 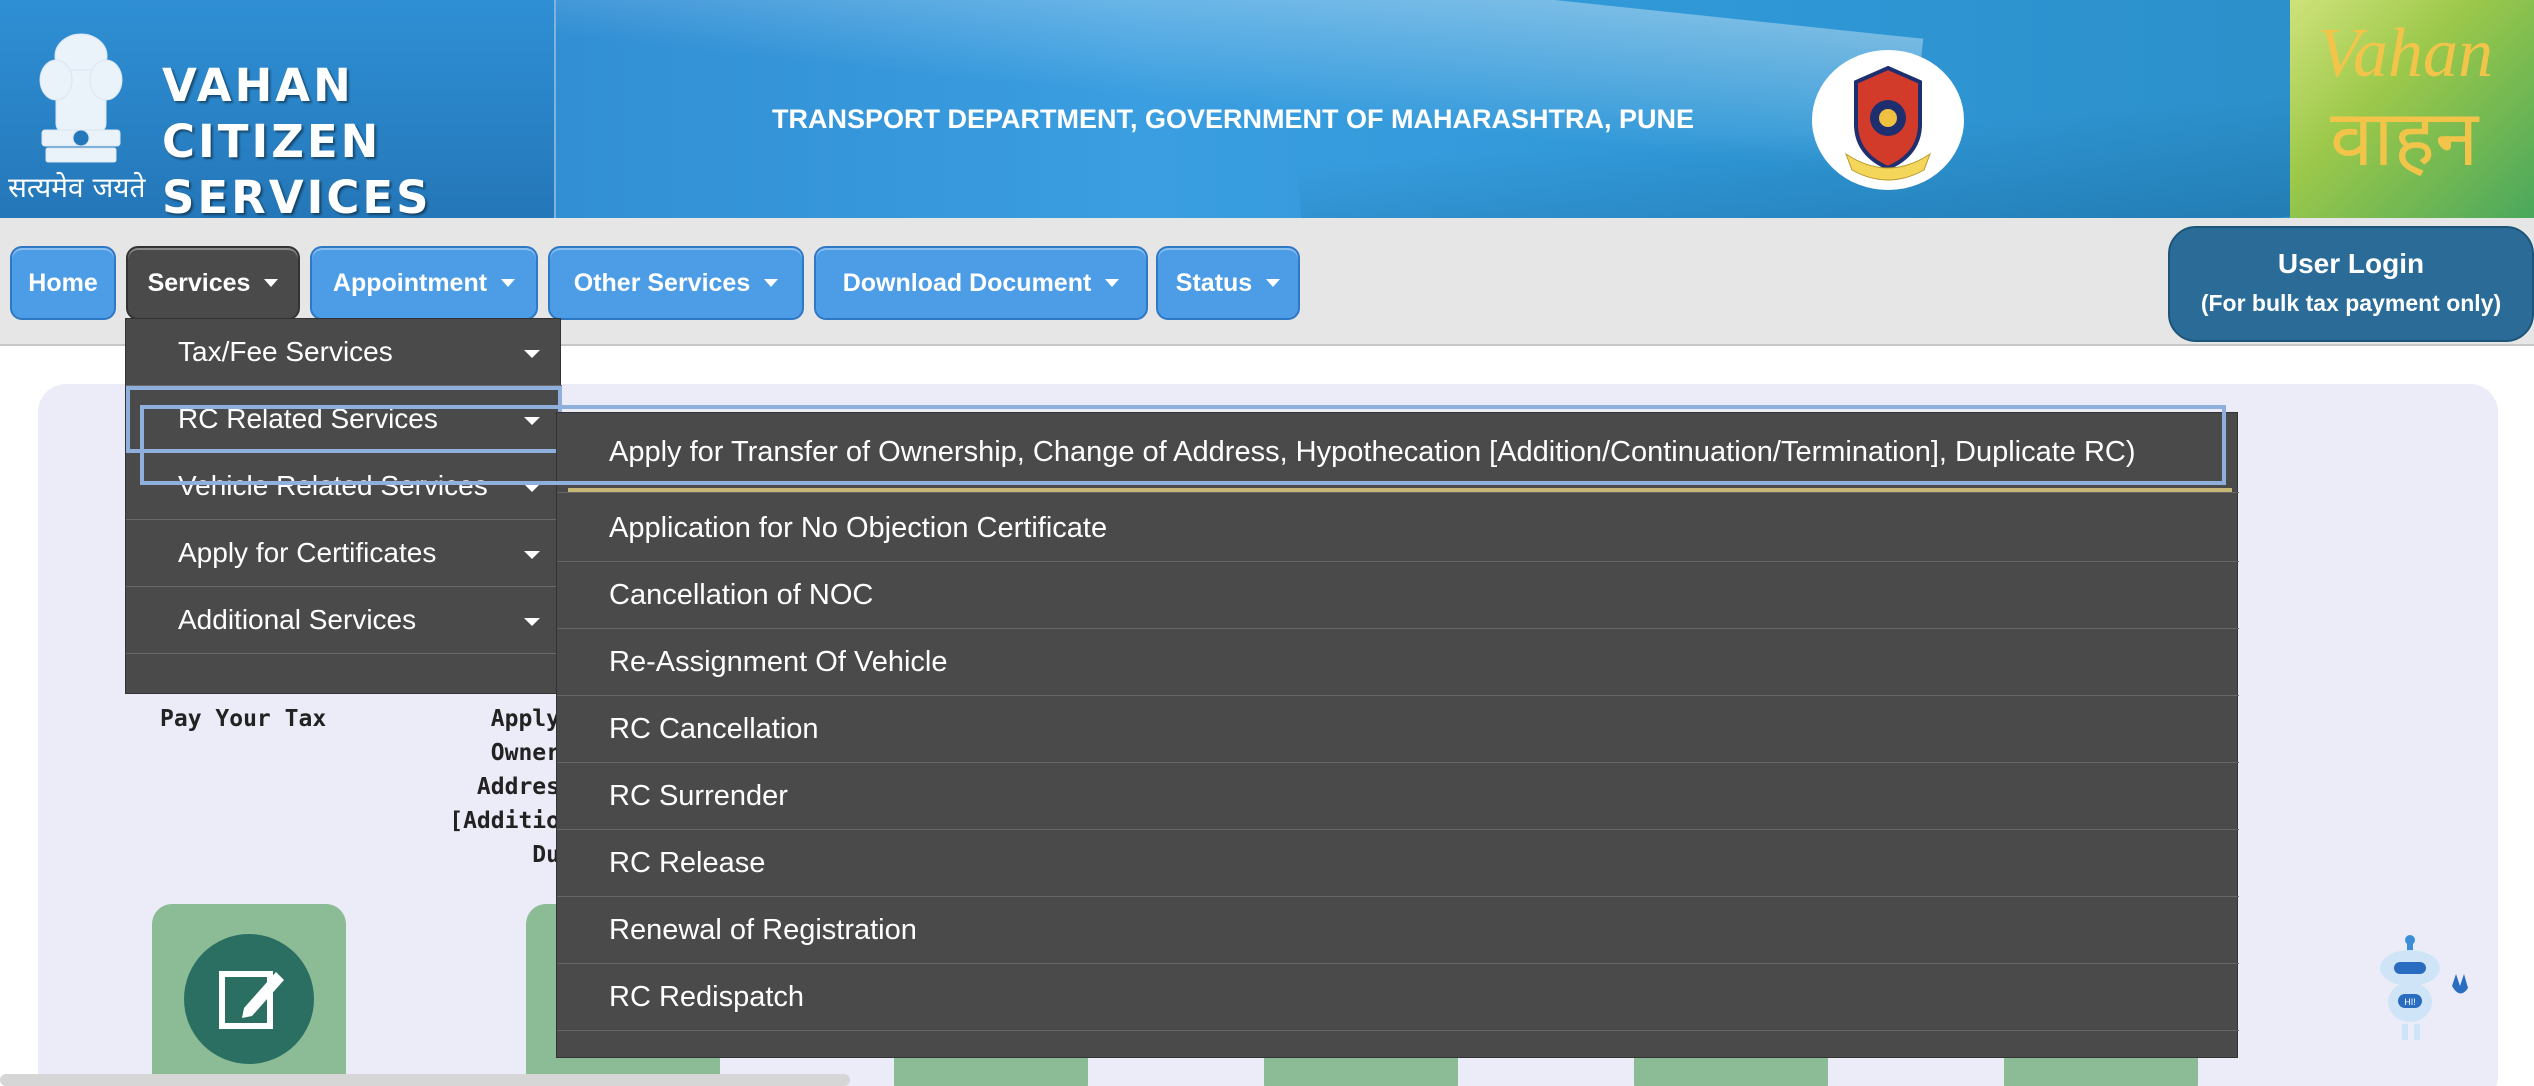 What do you see at coordinates (2410, 1002) in the screenshot?
I see `svg-text: HI!` at bounding box center [2410, 1002].